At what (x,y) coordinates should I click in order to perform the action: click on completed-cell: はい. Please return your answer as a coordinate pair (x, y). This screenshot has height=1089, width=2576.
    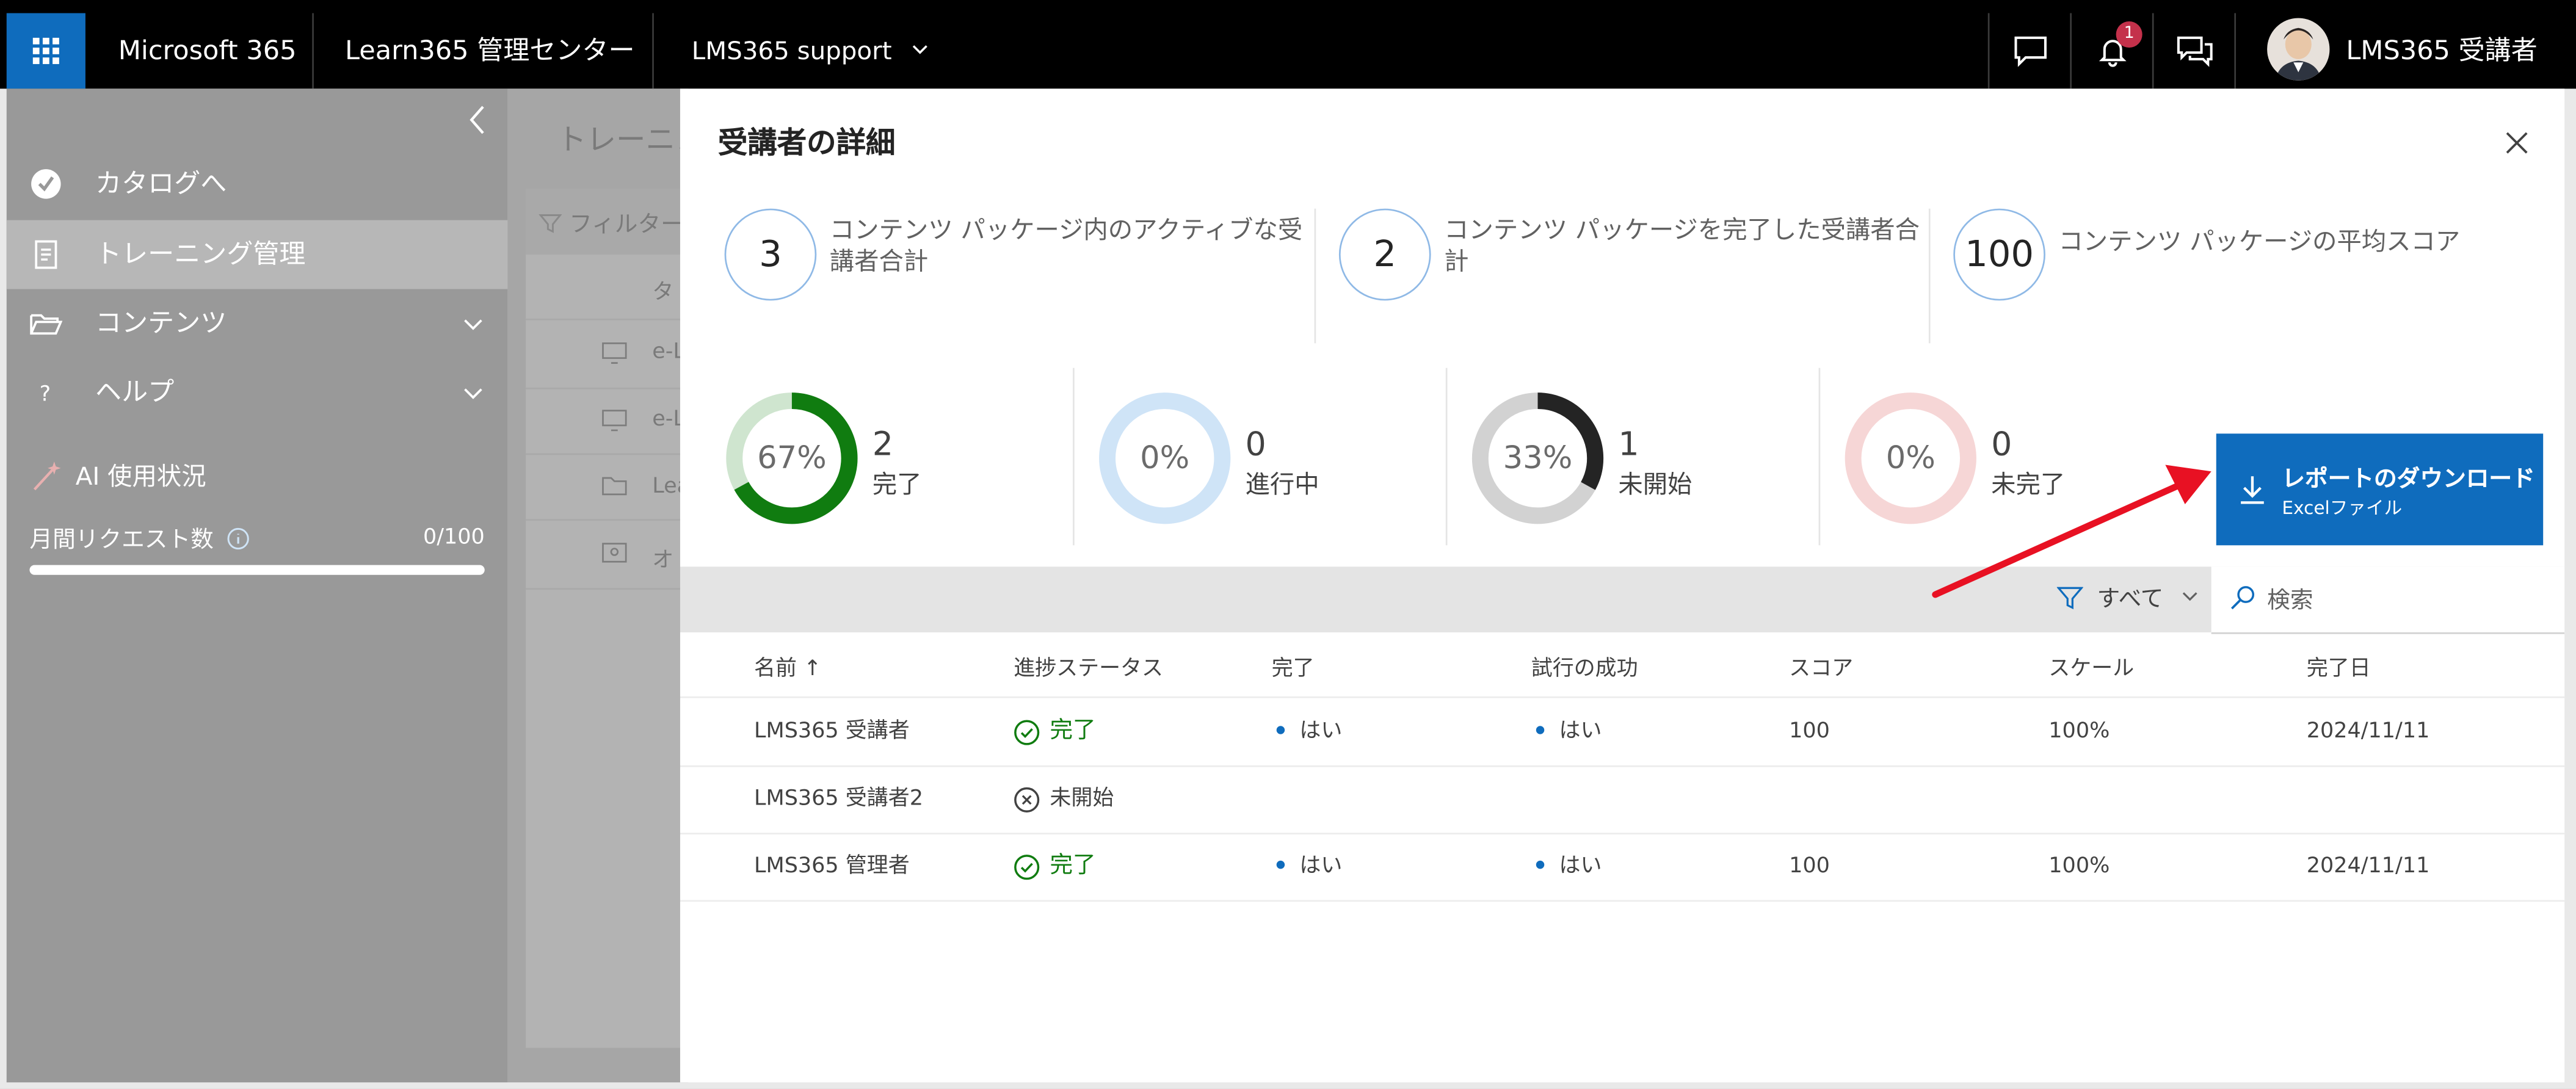
    Looking at the image, I should click on (1309, 866).